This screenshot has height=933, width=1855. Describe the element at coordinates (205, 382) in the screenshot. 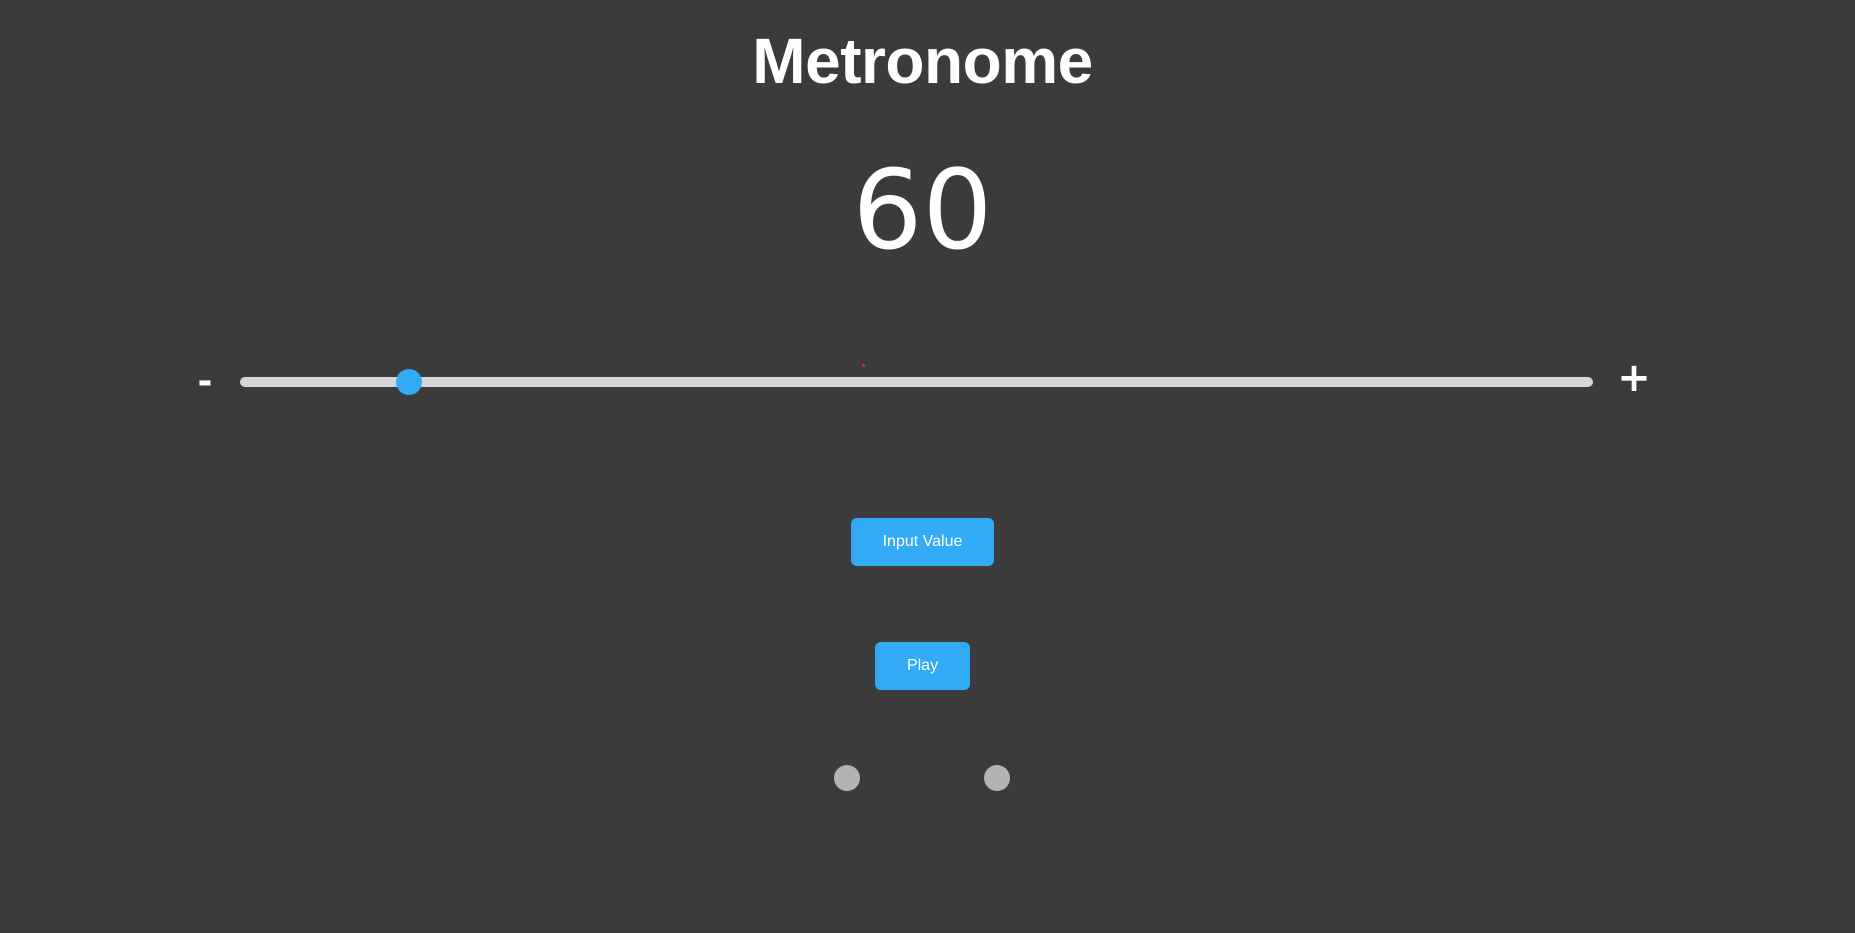

I see `decrease-tempo-button: -` at that location.